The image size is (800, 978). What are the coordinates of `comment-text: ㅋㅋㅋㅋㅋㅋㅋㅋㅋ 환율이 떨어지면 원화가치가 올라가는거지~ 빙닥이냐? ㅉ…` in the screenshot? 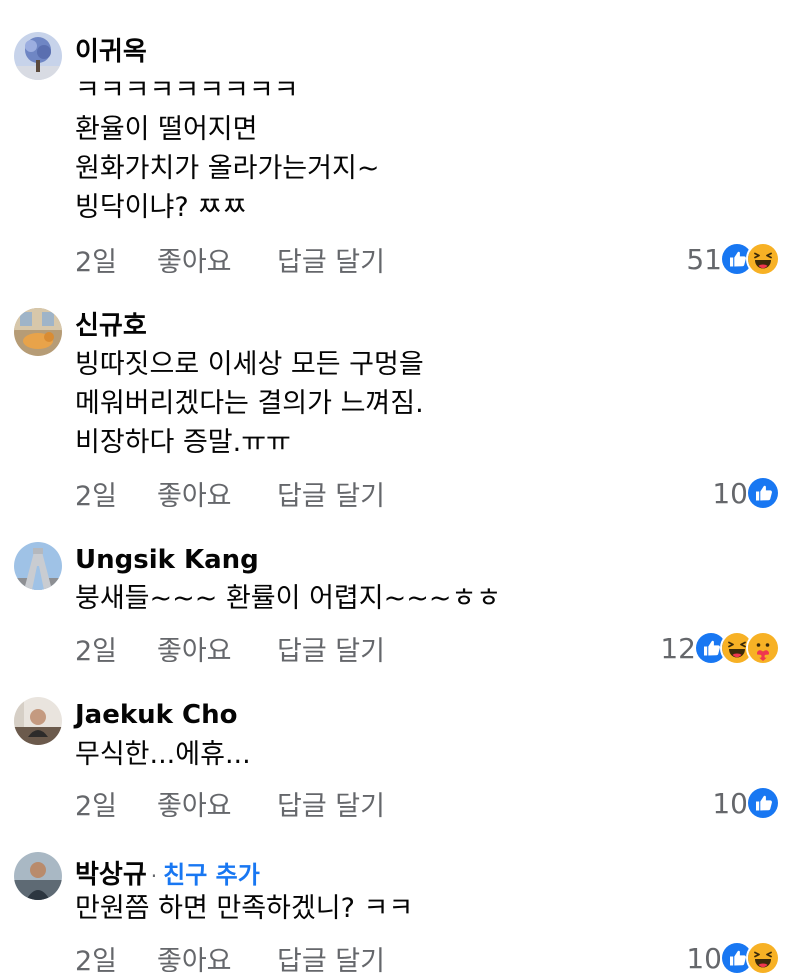 It's located at (227, 149).